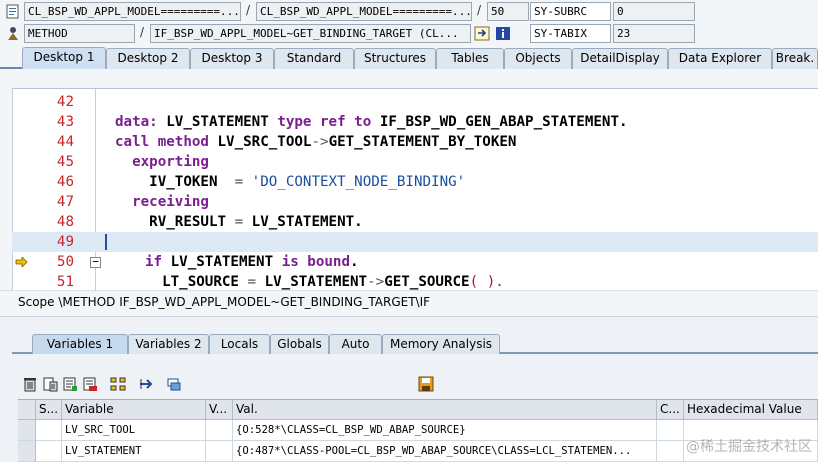  What do you see at coordinates (49, 451) in the screenshot?
I see `table-cell-status` at bounding box center [49, 451].